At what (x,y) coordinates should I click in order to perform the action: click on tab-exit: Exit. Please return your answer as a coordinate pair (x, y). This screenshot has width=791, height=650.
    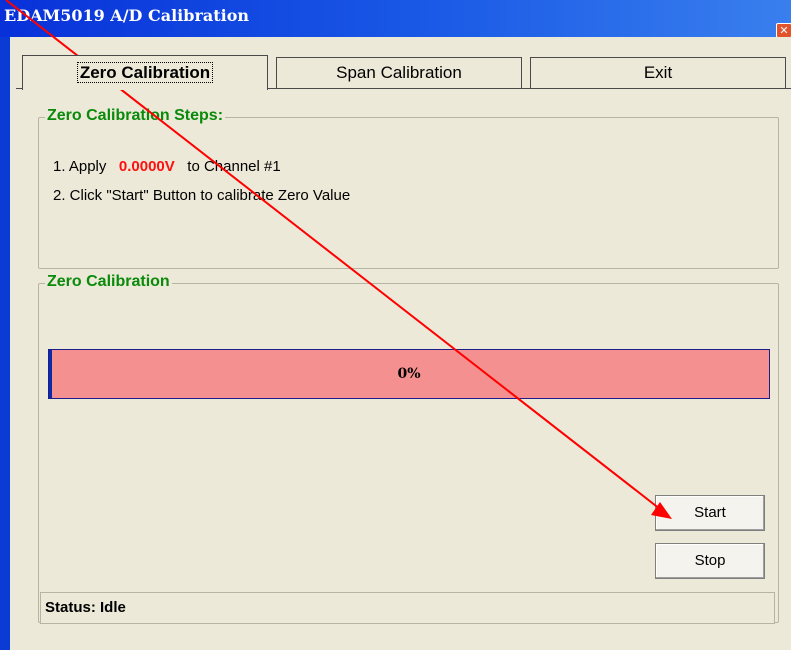
    Looking at the image, I should click on (658, 72).